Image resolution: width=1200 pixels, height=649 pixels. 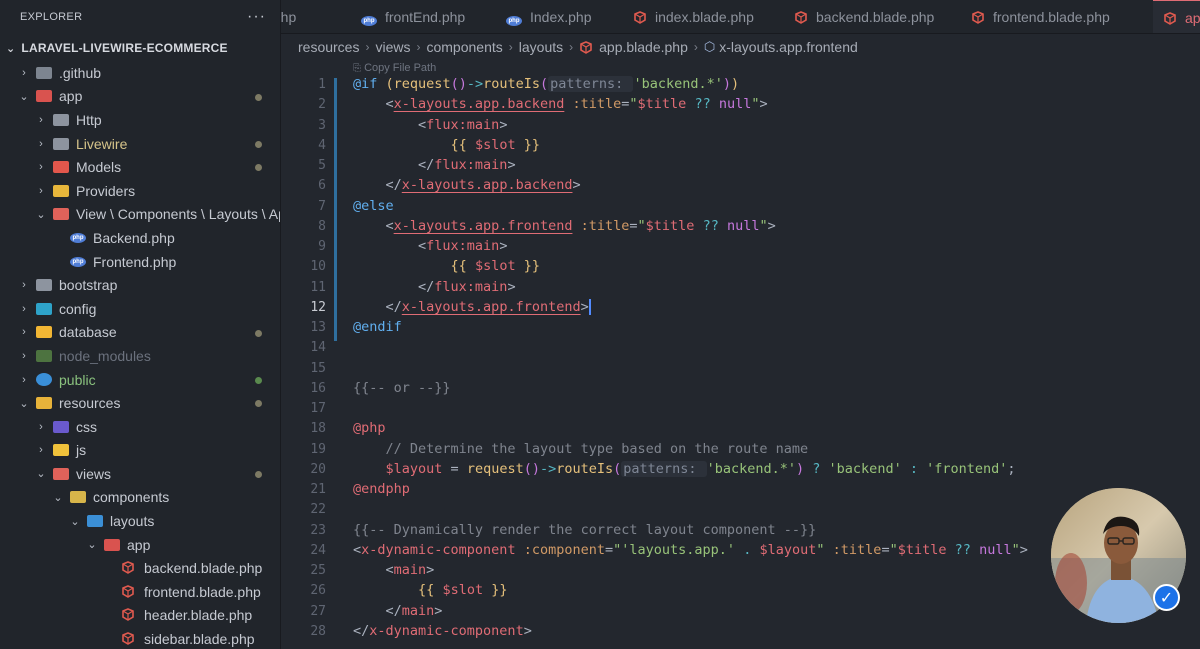 What do you see at coordinates (541, 47) in the screenshot?
I see `breadcrumb-item: layouts` at bounding box center [541, 47].